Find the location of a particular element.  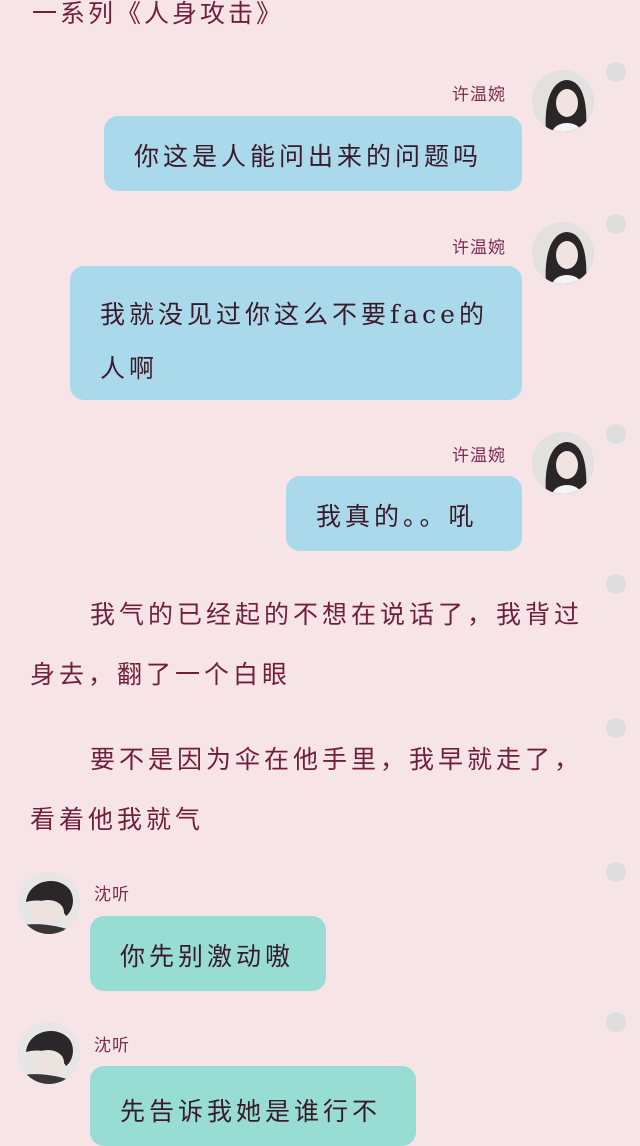

message-bubble: 我就没见过你这么不要face的人啊 is located at coordinates (296, 333).